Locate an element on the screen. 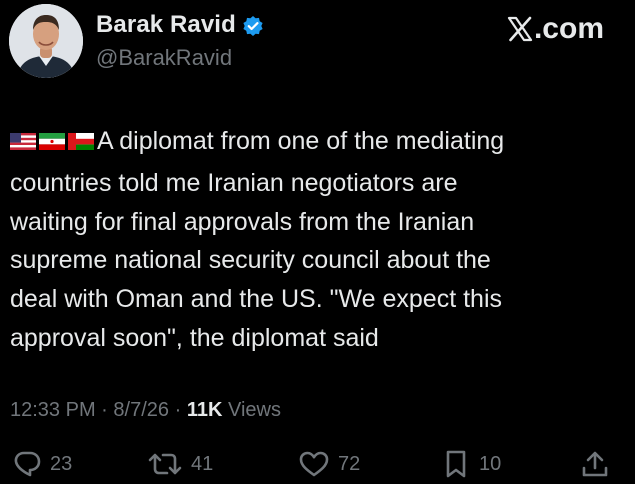 This screenshot has width=635, height=484. bookmark-icon is located at coordinates (456, 464).